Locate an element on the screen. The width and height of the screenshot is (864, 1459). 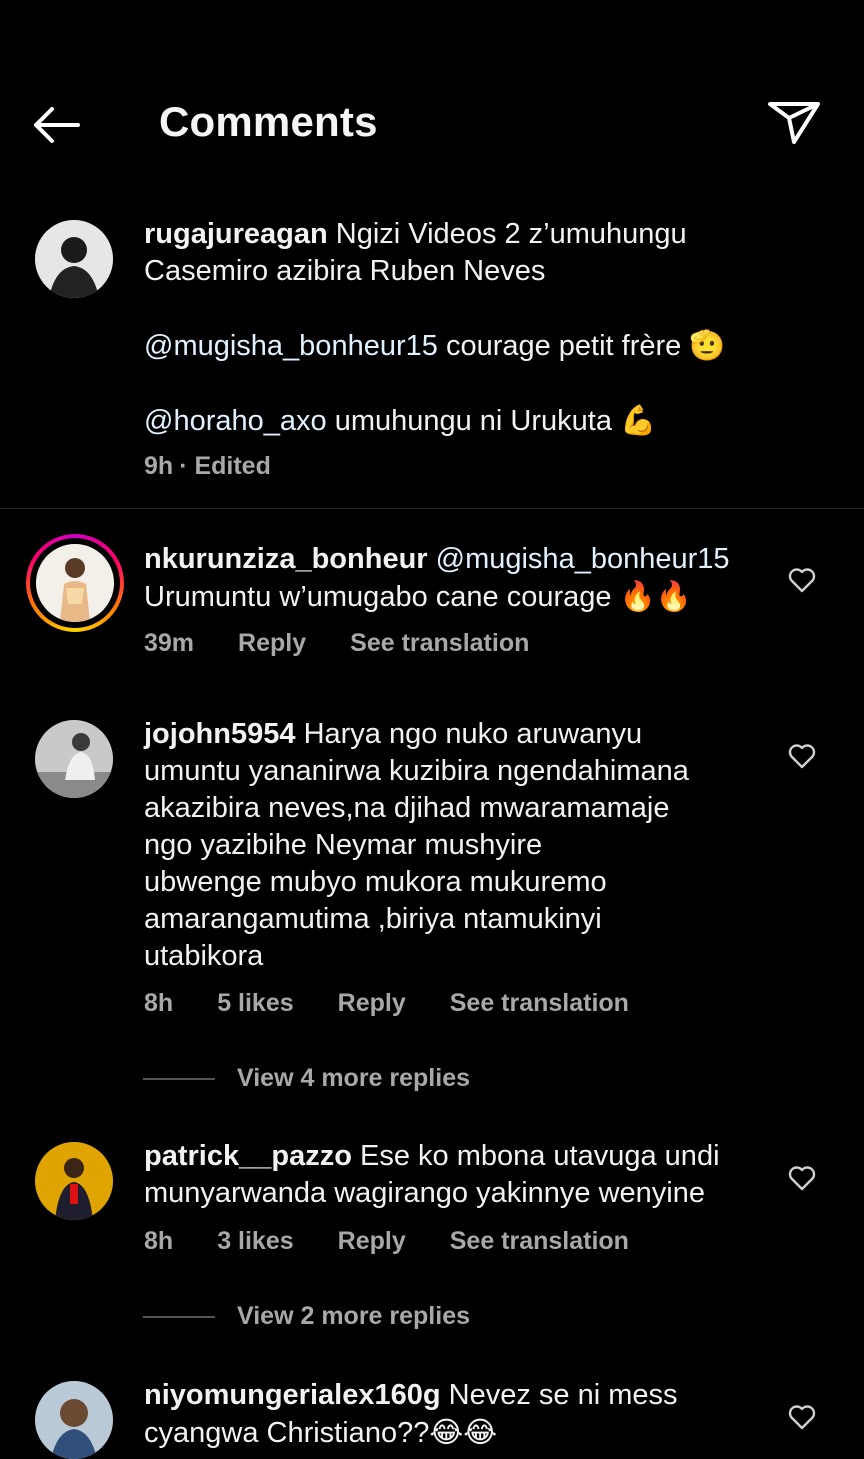
comment-meta: 39m Reply See translation is located at coordinates (358, 643).